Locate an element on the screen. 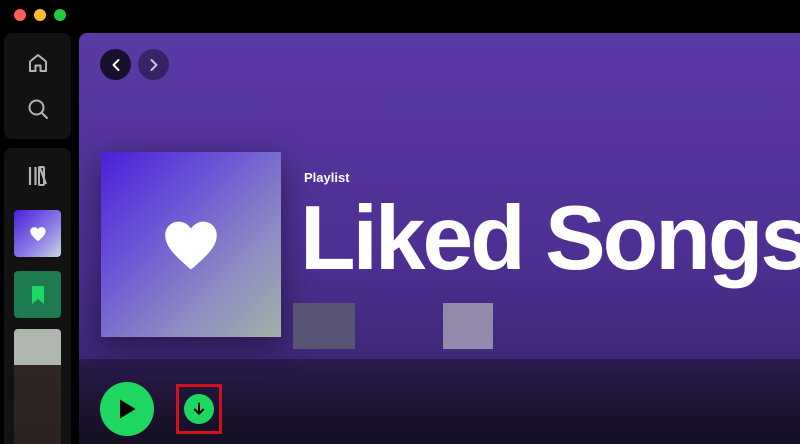 The height and width of the screenshot is (444, 800). library-item-liked-songs is located at coordinates (37, 233).